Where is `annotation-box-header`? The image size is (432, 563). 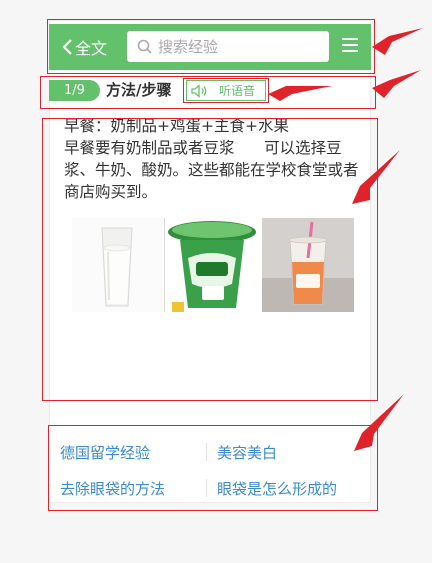 annotation-box-header is located at coordinates (211, 46).